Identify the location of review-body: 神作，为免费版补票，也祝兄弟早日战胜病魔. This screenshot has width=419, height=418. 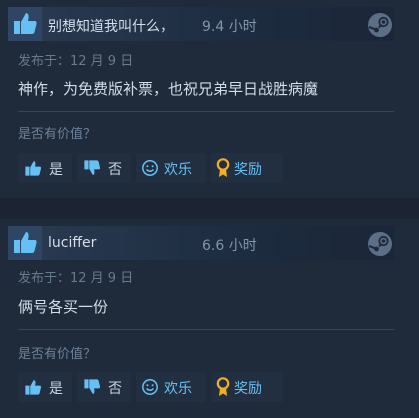
(168, 89).